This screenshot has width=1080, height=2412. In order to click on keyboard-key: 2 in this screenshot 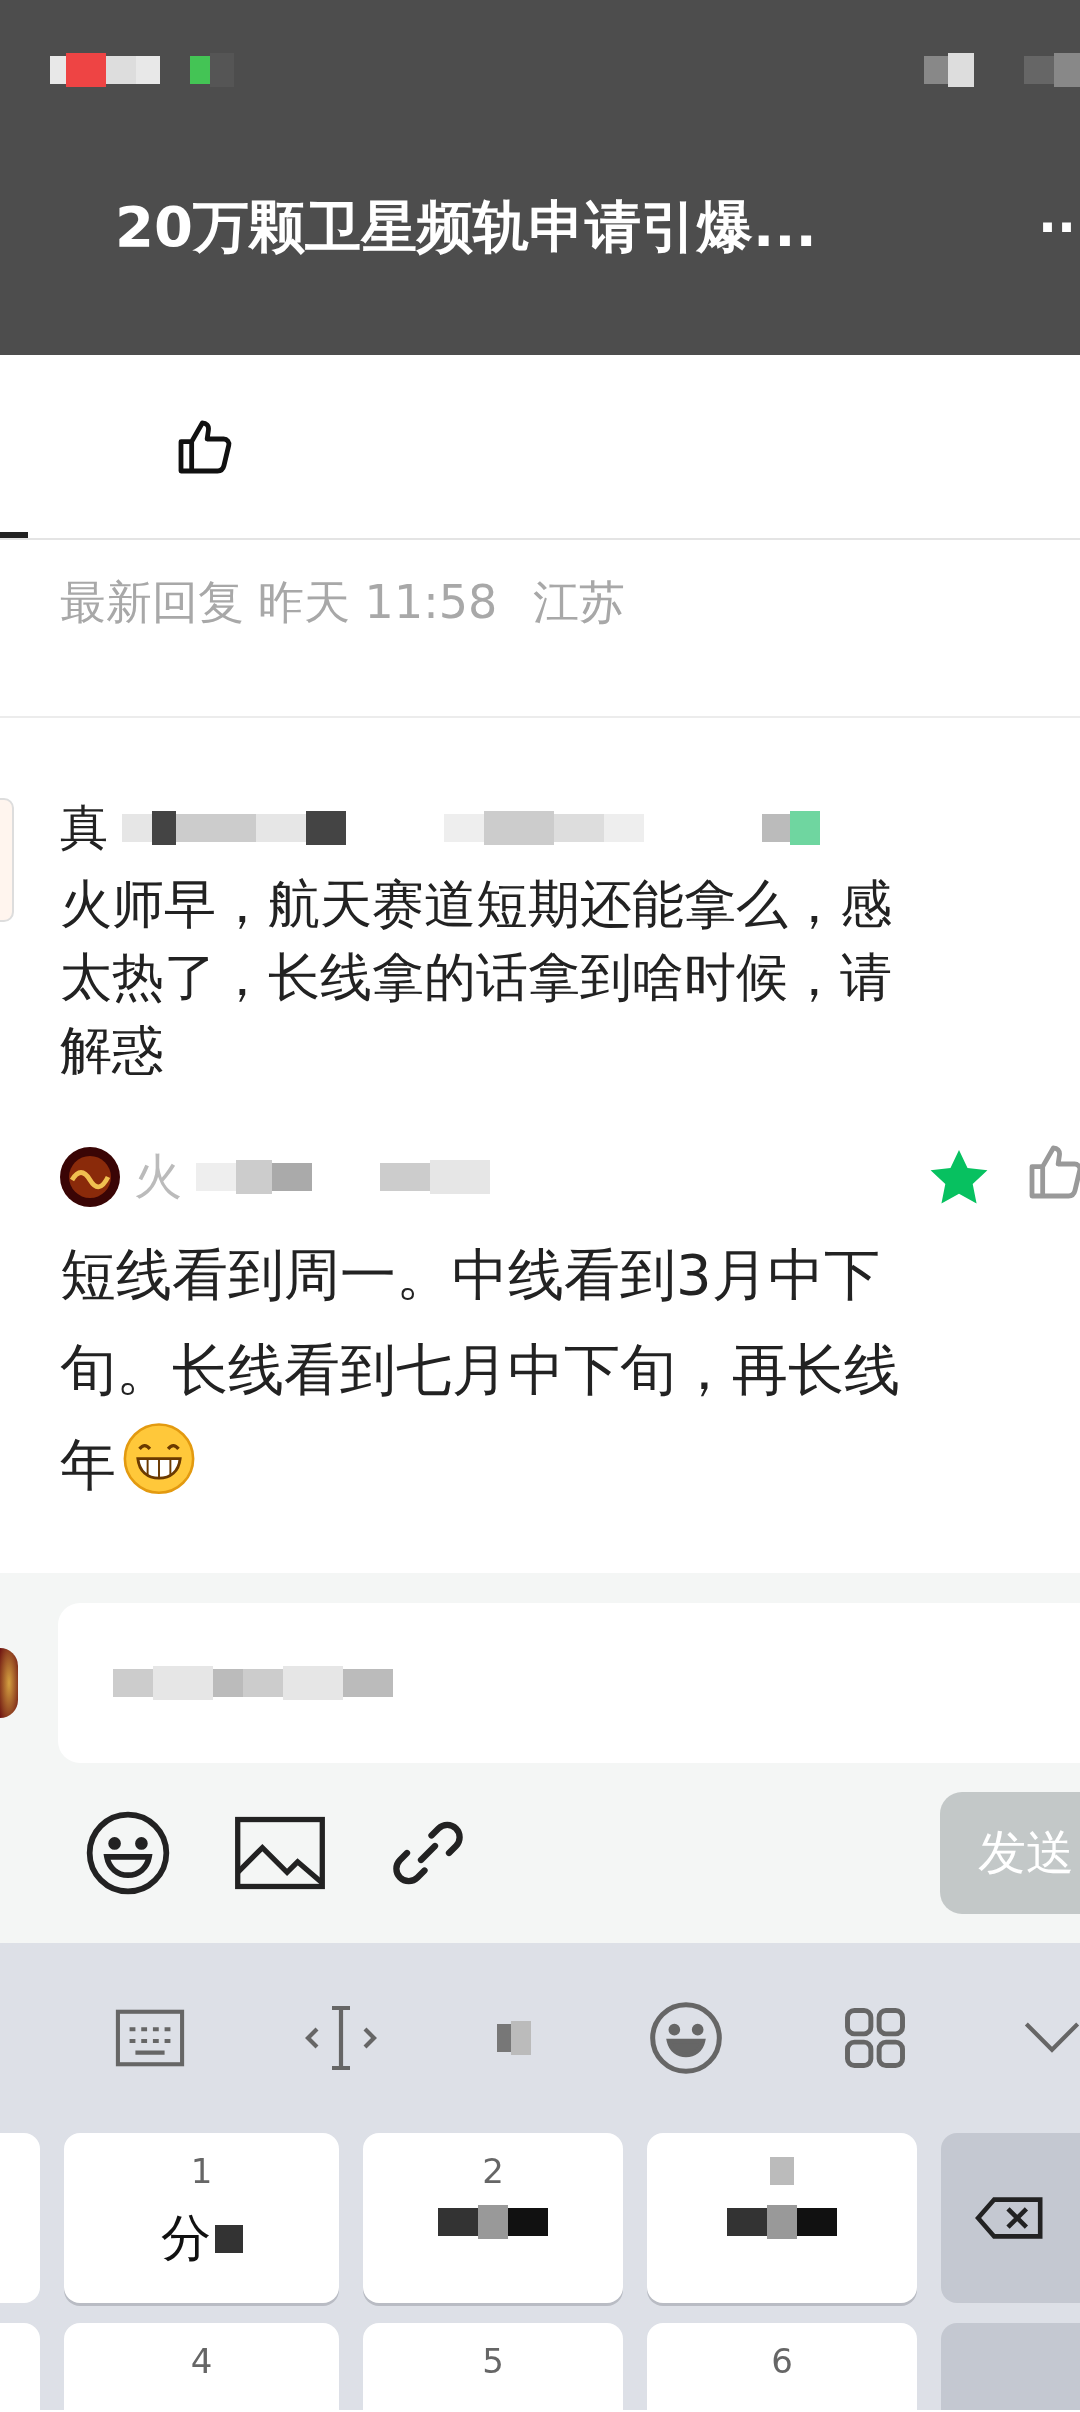, I will do `click(493, 2218)`.